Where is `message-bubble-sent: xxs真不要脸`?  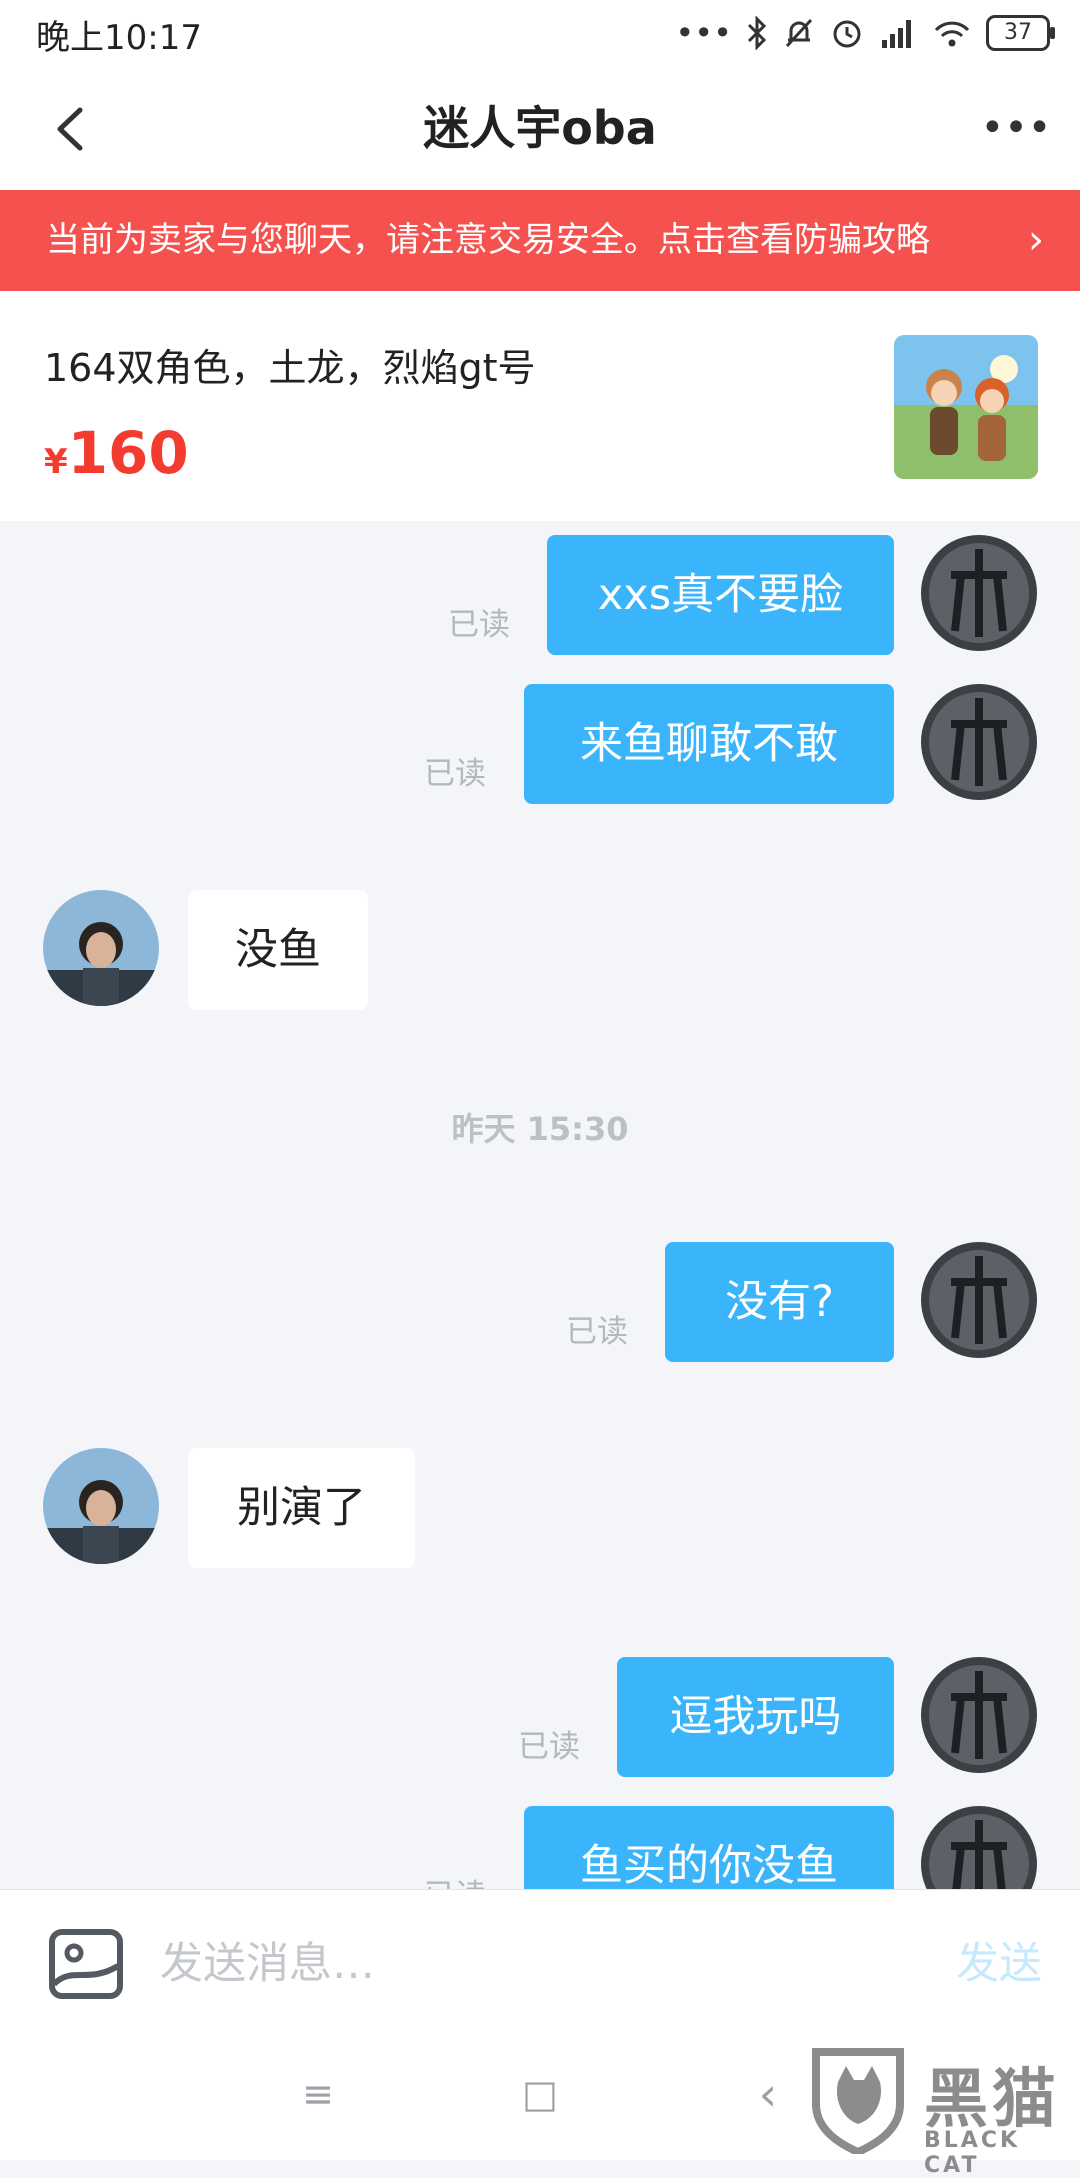 message-bubble-sent: xxs真不要脸 is located at coordinates (720, 595).